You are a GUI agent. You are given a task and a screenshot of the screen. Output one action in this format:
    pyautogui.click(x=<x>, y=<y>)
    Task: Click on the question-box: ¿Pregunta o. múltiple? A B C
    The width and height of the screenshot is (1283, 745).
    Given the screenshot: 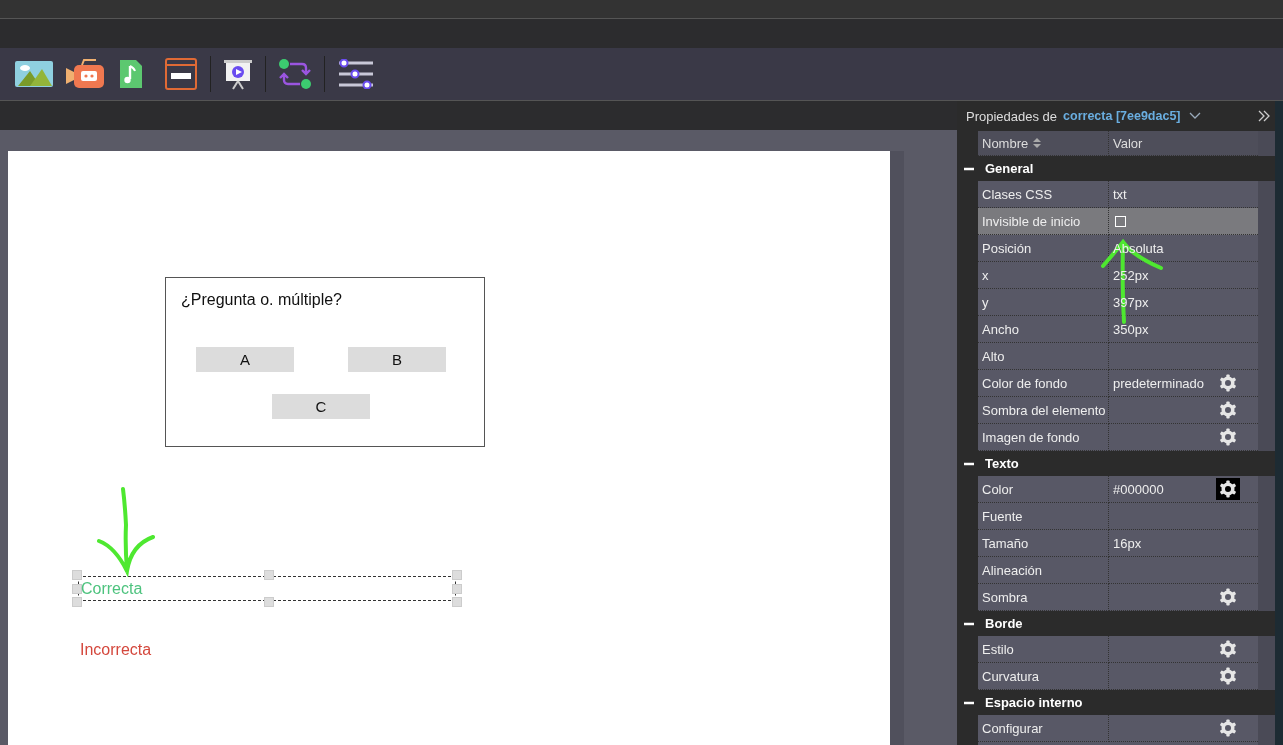 What is the action you would take?
    pyautogui.click(x=325, y=362)
    